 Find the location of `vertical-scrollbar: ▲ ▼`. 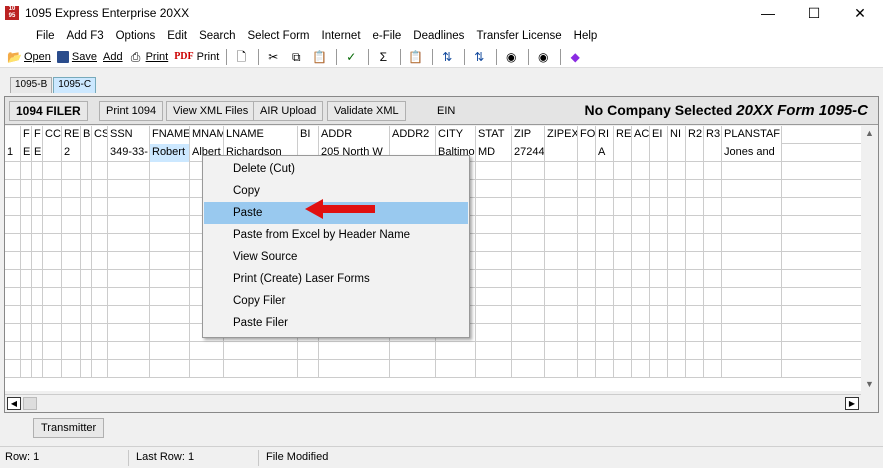

vertical-scrollbar: ▲ ▼ is located at coordinates (869, 258).